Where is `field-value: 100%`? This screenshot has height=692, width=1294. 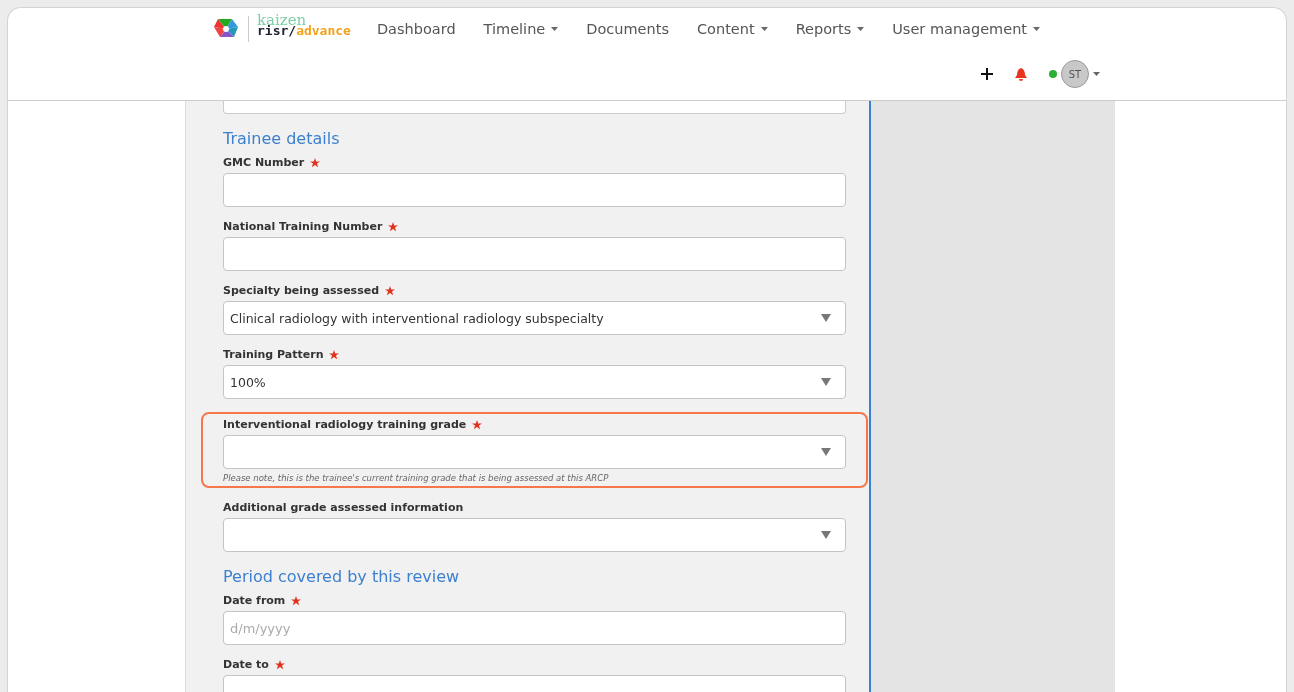 field-value: 100% is located at coordinates (248, 382).